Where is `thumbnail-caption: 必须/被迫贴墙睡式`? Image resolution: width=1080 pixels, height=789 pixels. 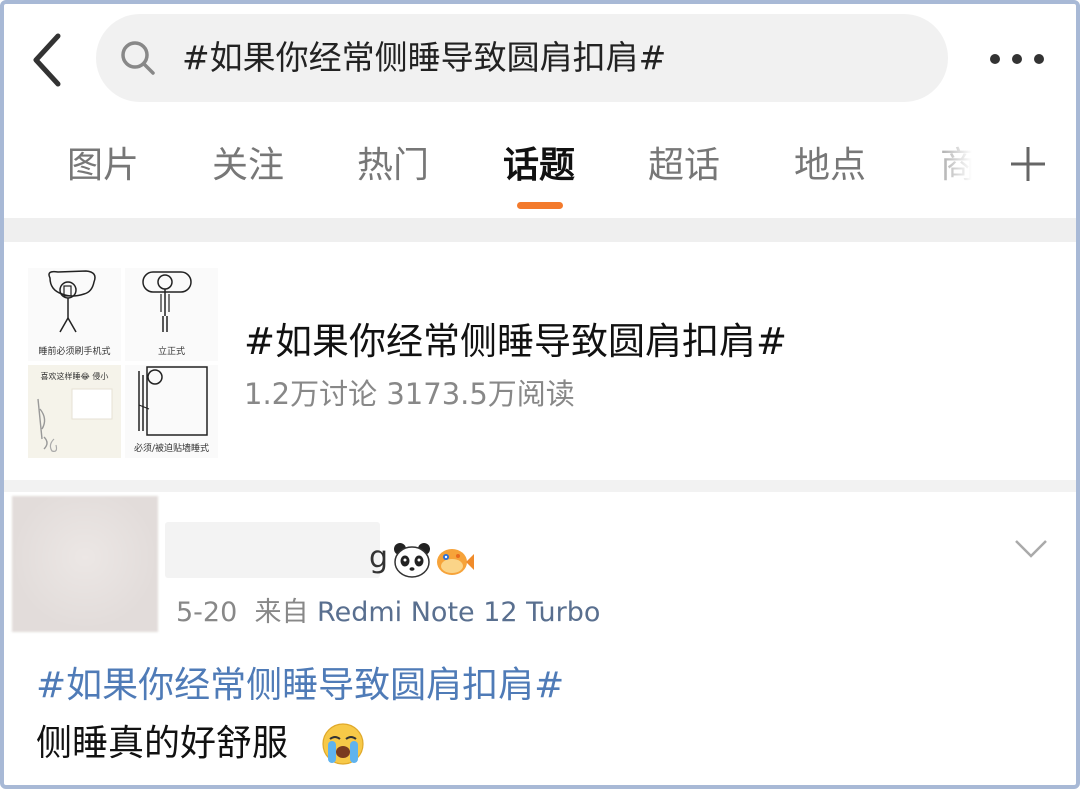 thumbnail-caption: 必须/被迫贴墙睡式 is located at coordinates (171, 449).